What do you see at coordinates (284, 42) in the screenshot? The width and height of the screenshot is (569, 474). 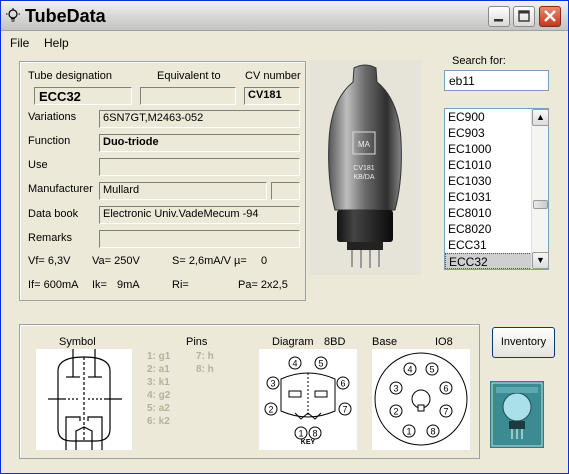 I see `menu-bar: File Help` at bounding box center [284, 42].